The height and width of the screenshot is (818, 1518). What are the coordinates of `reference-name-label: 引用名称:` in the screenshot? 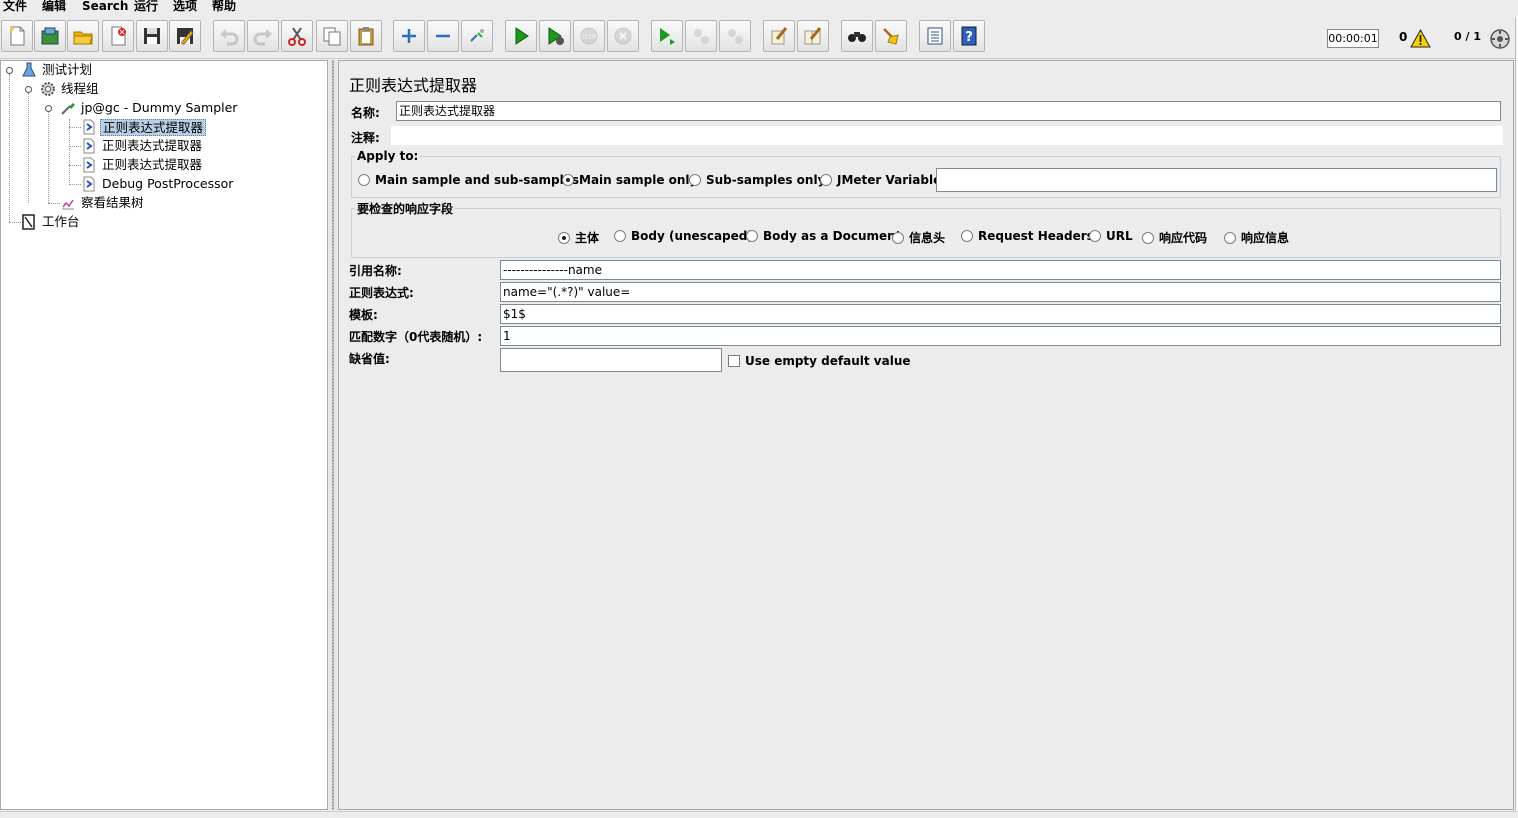 It's located at (375, 271).